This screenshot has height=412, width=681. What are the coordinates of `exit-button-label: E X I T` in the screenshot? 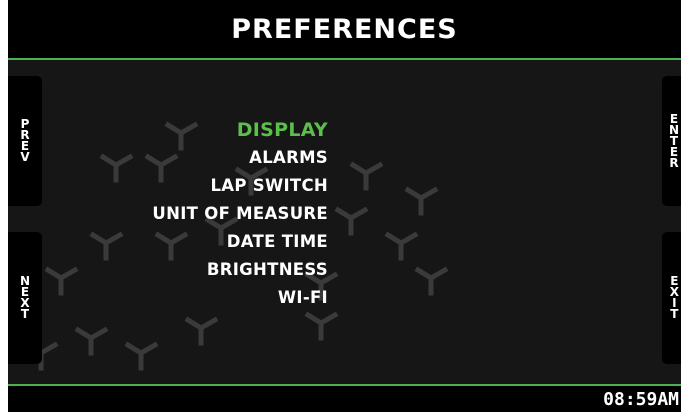 It's located at (674, 297).